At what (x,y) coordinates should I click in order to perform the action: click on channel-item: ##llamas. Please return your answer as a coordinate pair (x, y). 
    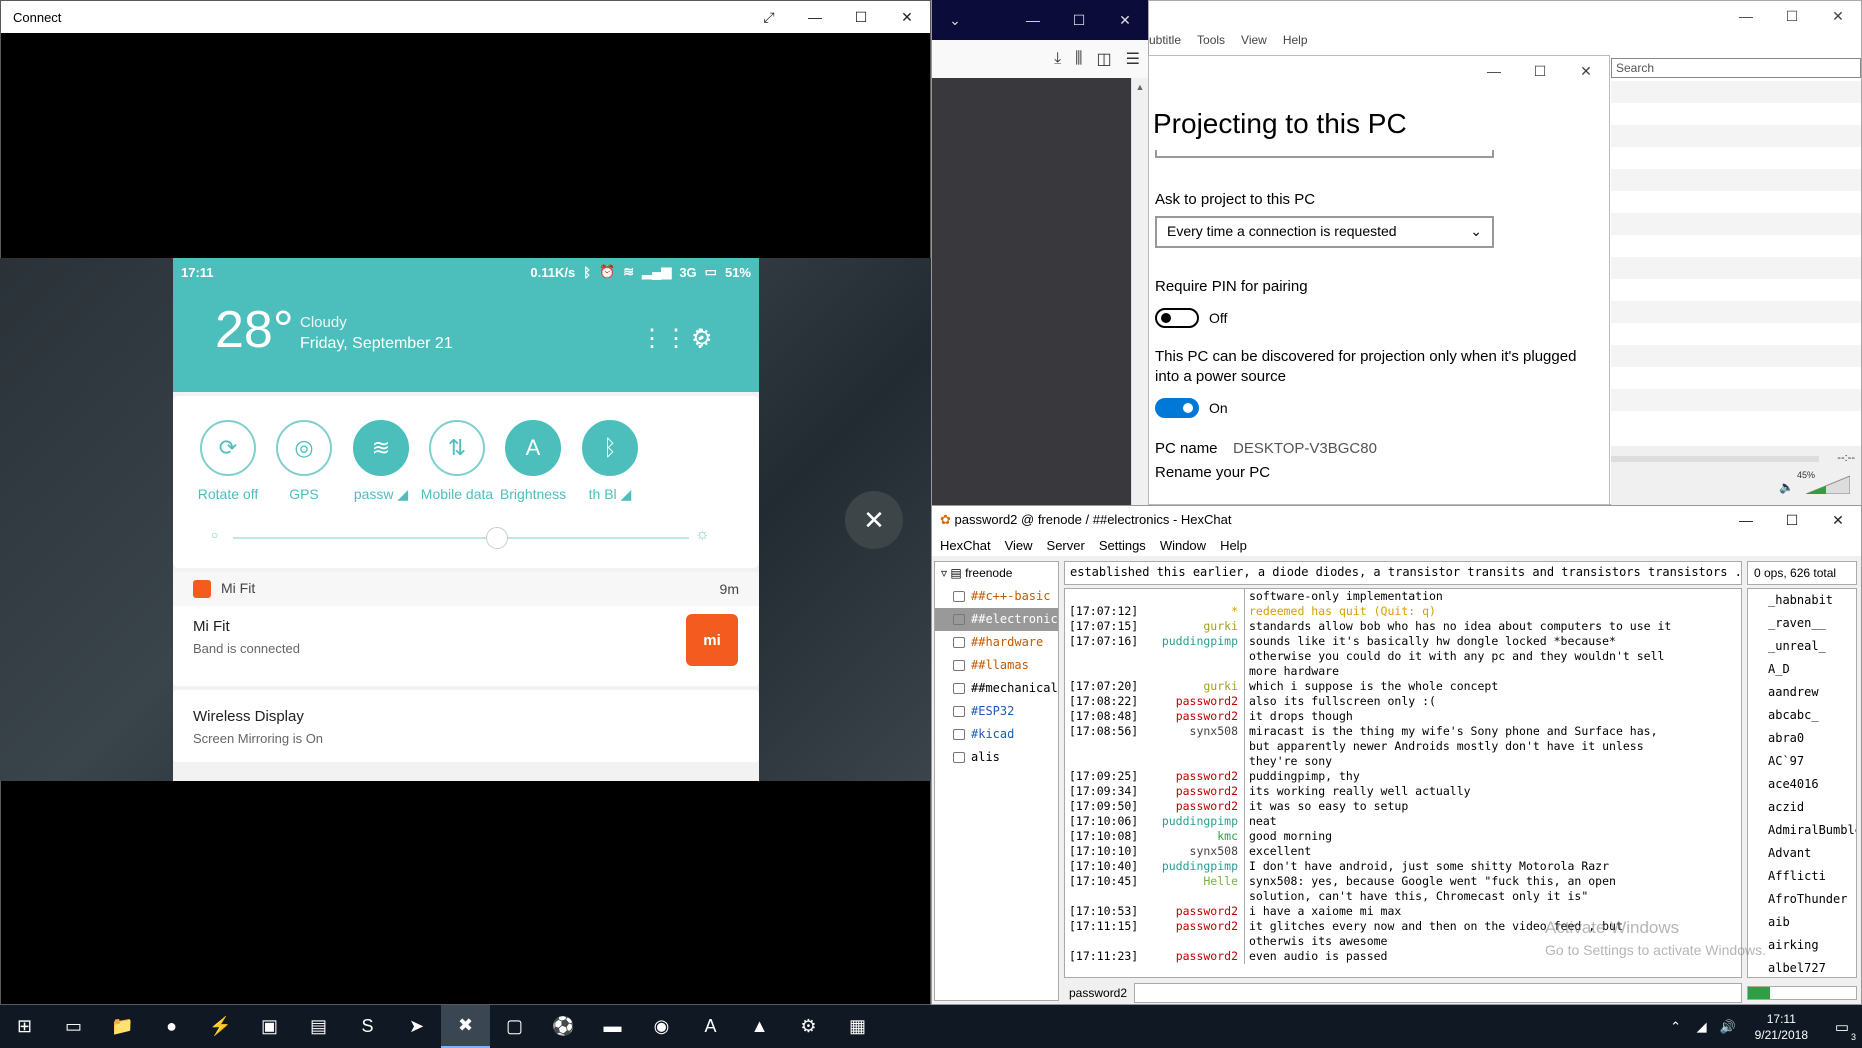
    Looking at the image, I should click on (996, 665).